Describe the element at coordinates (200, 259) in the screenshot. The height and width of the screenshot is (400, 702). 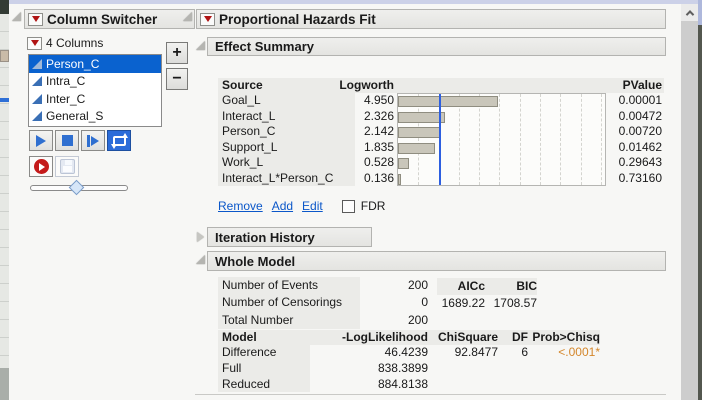
I see `whole-model-disclosure-icon` at that location.